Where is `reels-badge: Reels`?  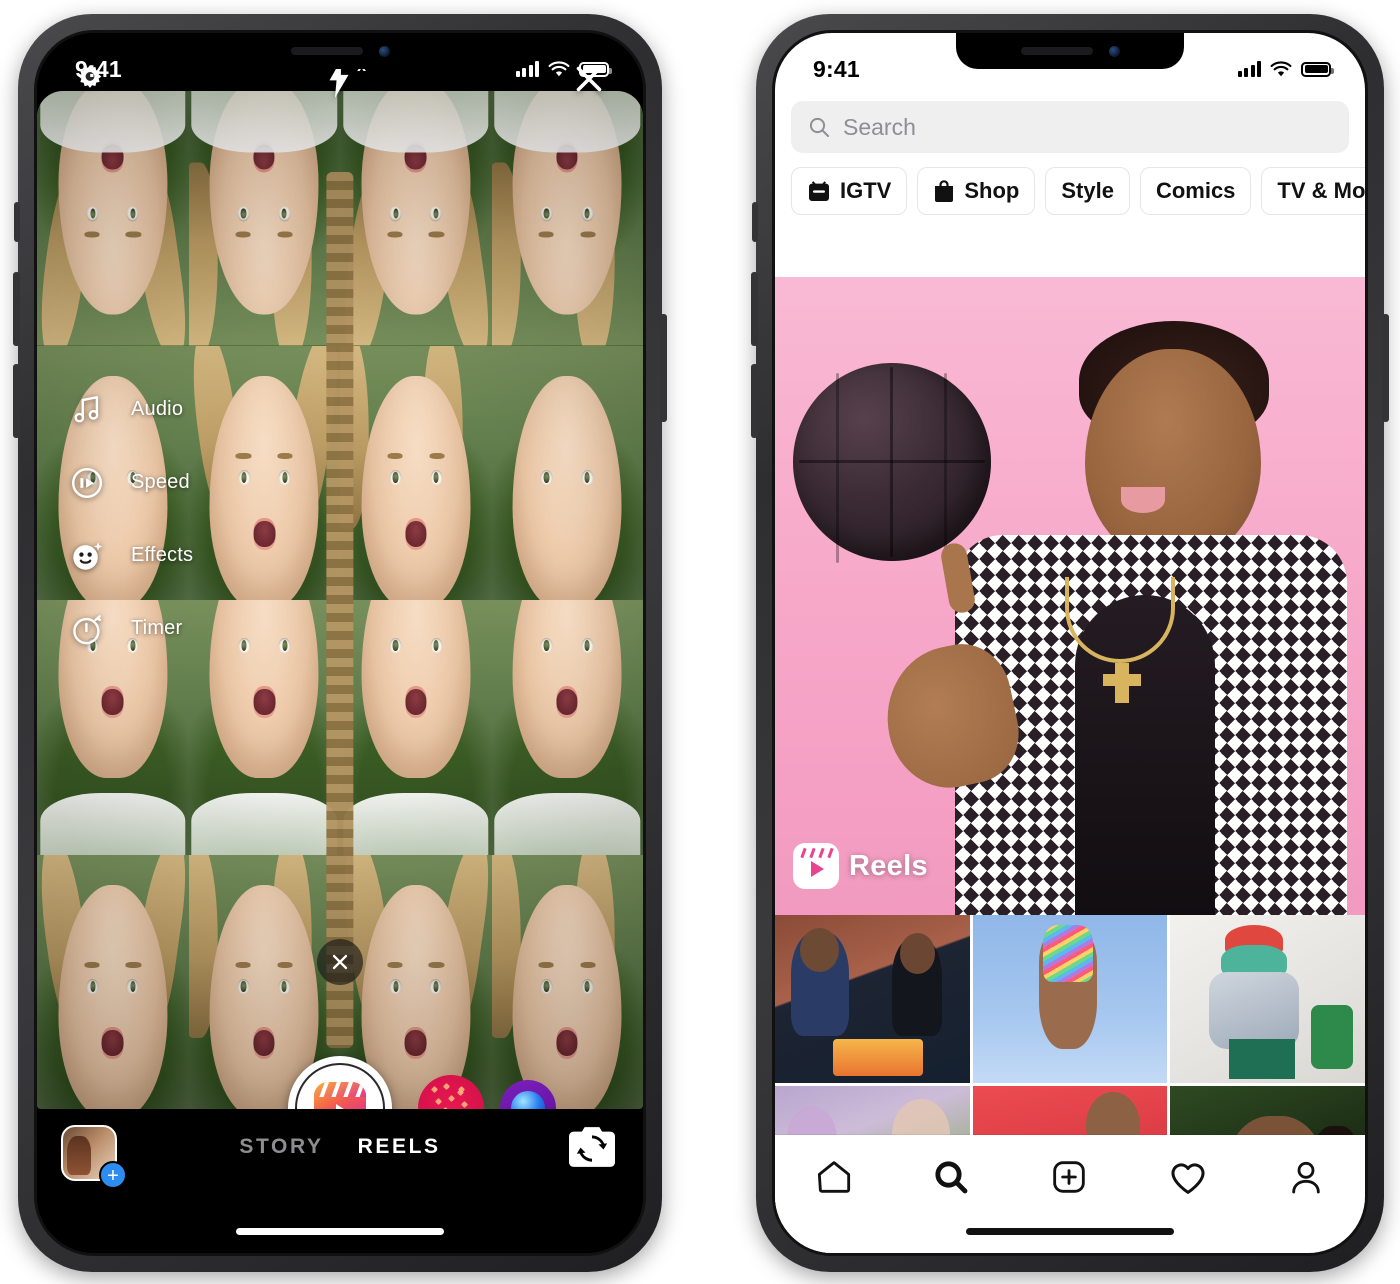 reels-badge: Reels is located at coordinates (860, 866).